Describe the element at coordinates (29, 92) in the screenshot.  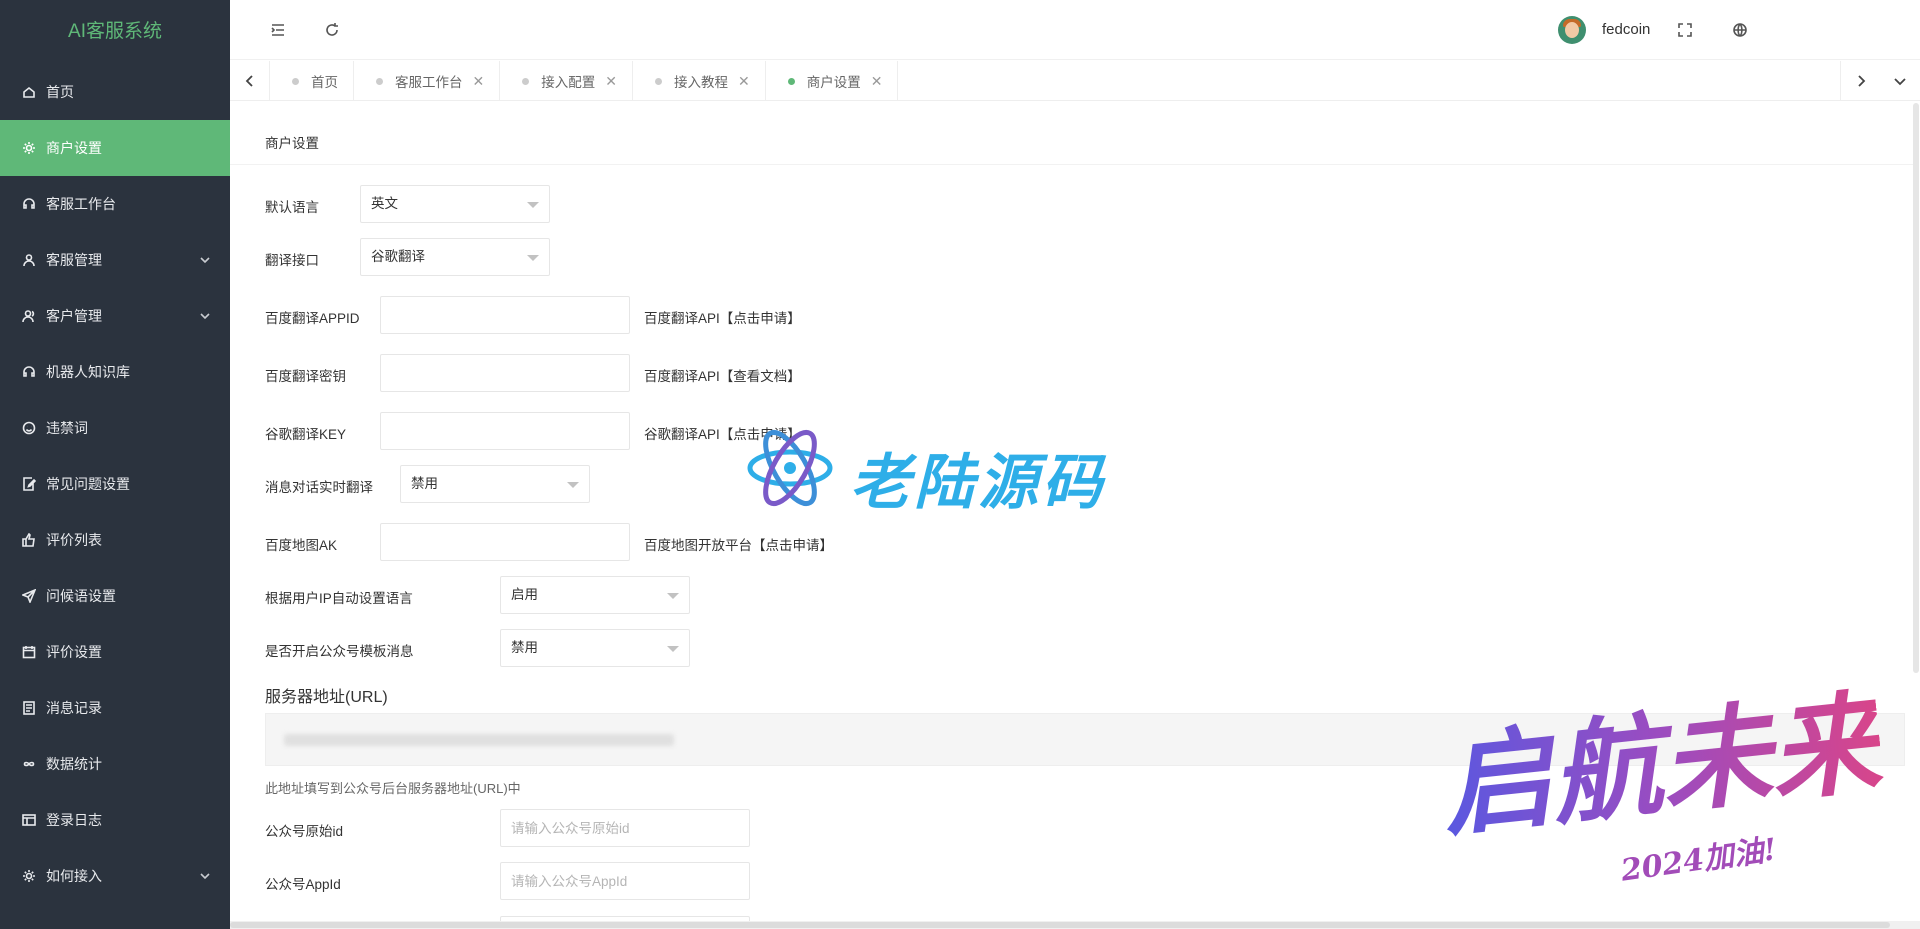
I see `home-icon` at that location.